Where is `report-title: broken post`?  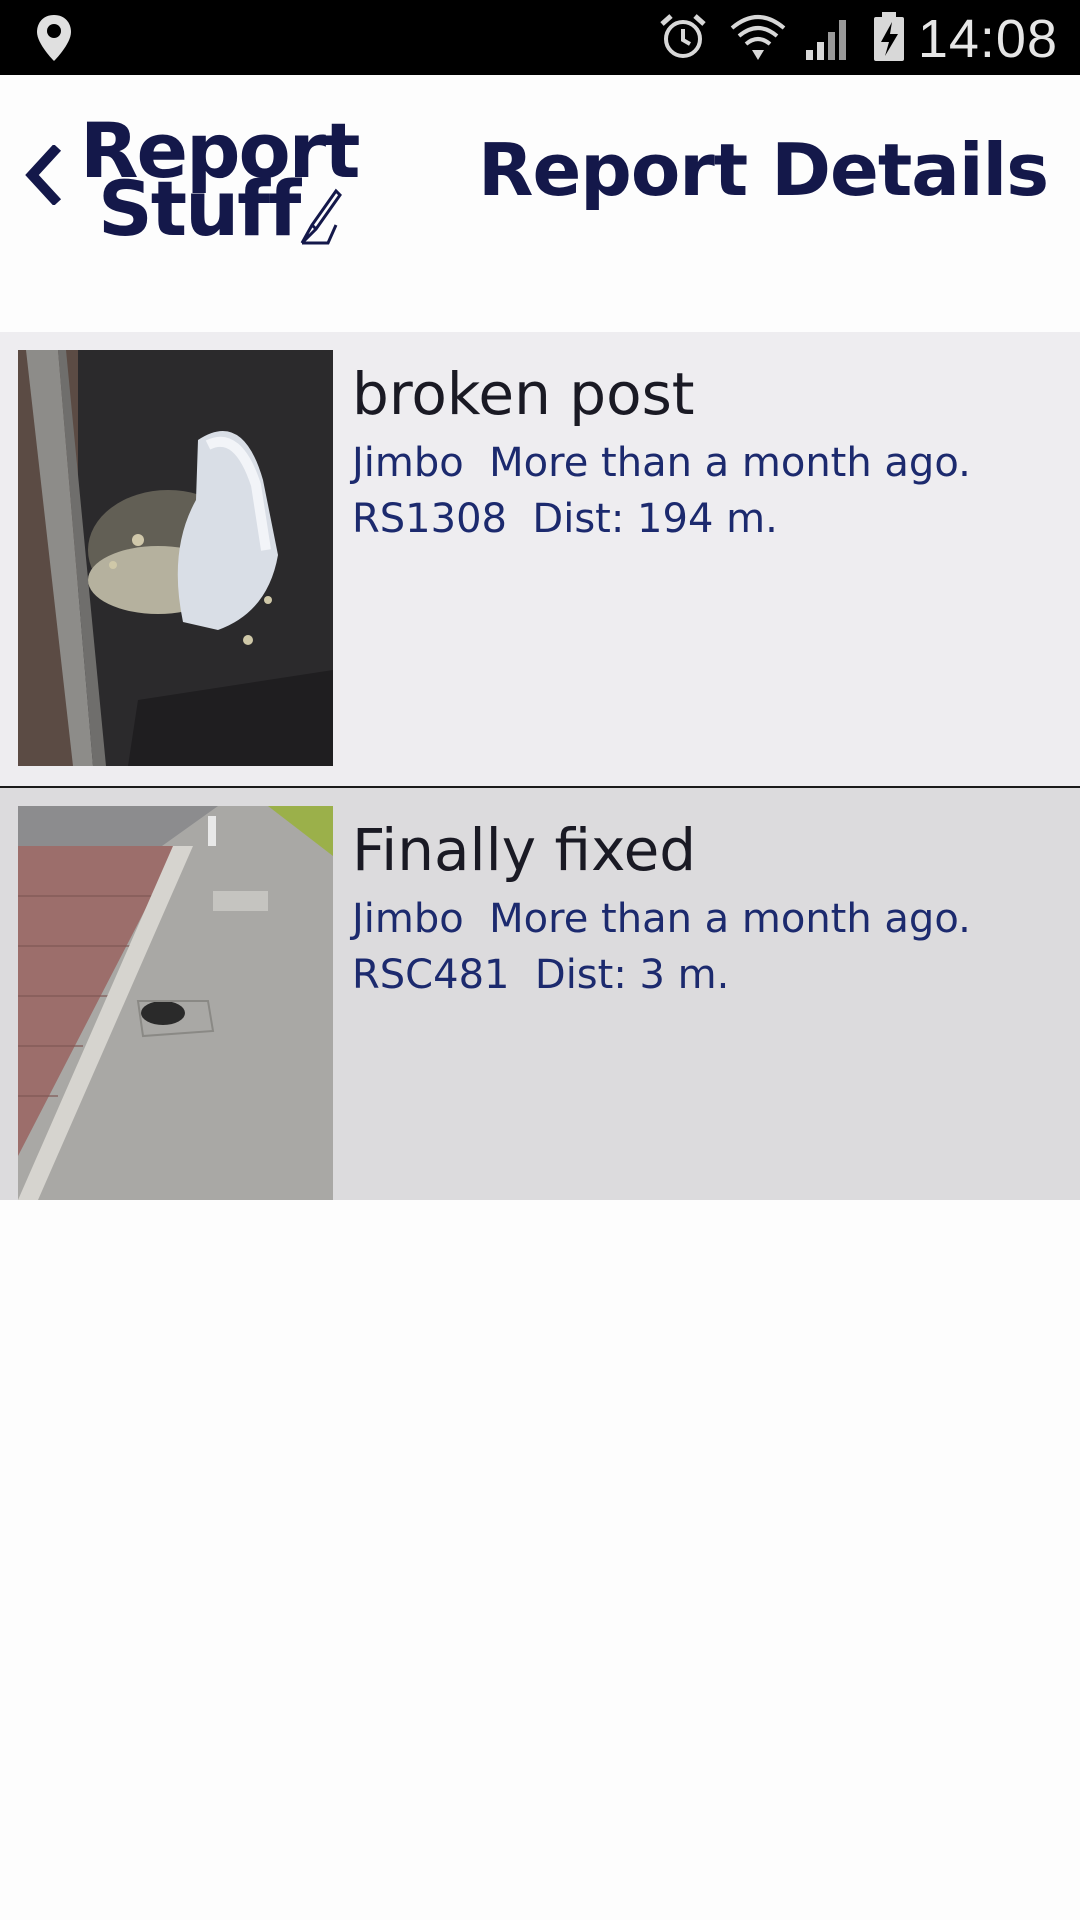
report-title: broken post is located at coordinates (523, 394).